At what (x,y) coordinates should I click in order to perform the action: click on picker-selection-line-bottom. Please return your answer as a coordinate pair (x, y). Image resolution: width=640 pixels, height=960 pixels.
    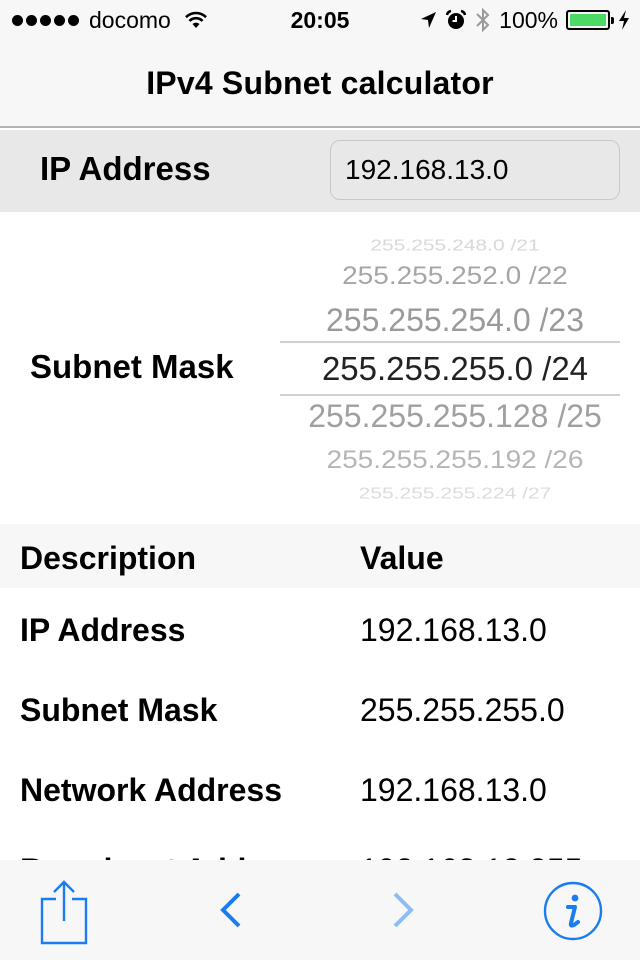
    Looking at the image, I should click on (450, 395).